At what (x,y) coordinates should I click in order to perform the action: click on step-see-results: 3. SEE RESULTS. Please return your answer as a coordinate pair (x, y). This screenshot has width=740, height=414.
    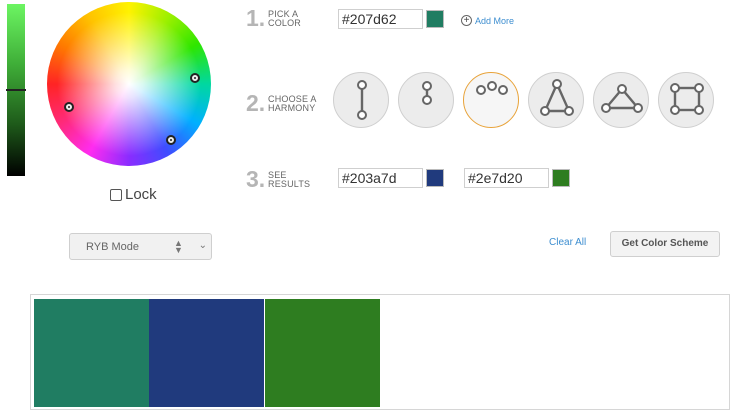
    Looking at the image, I should click on (278, 179).